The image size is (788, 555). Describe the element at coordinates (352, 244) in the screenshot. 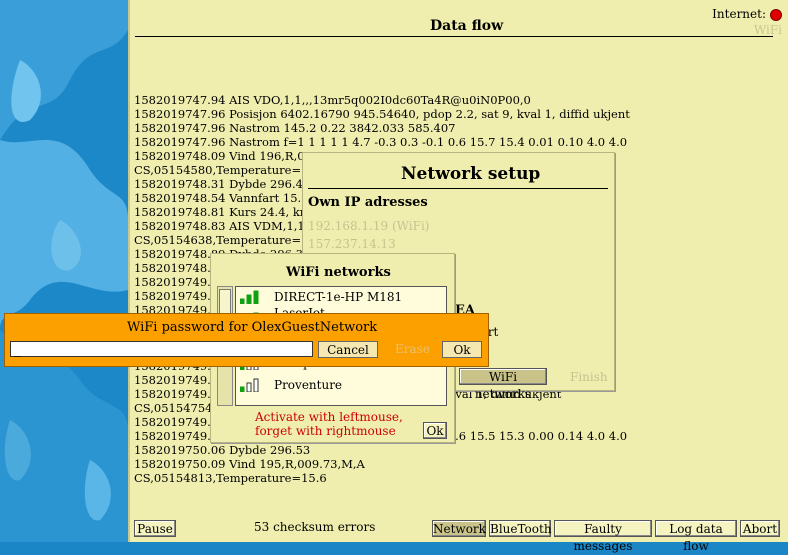

I see `own-ip-2: 157.237.14.13` at that location.